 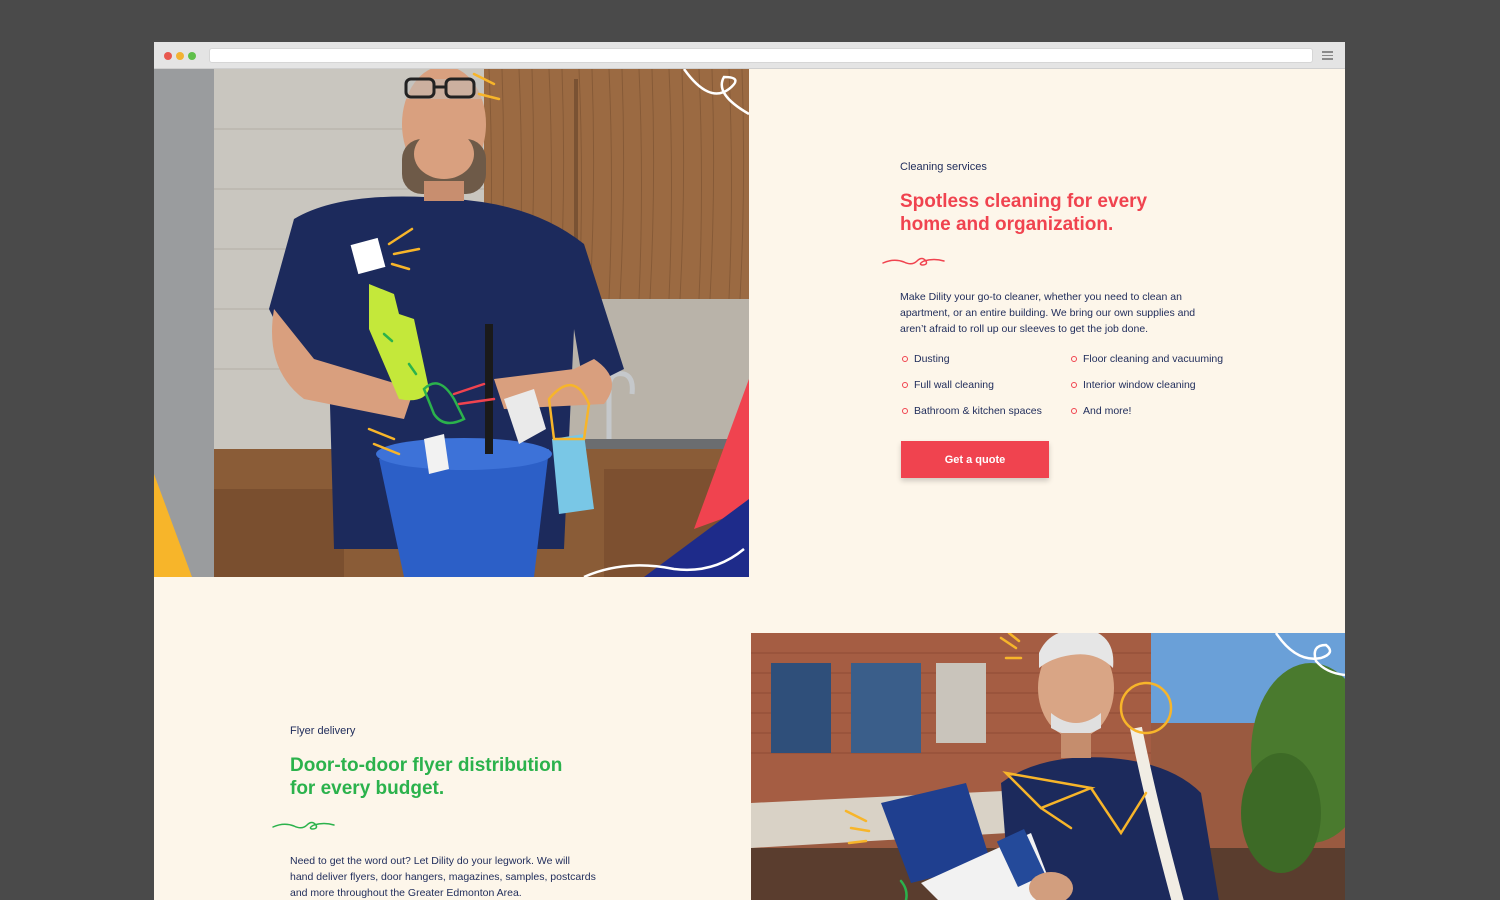 I want to click on browser-toolbar, so click(x=749, y=55).